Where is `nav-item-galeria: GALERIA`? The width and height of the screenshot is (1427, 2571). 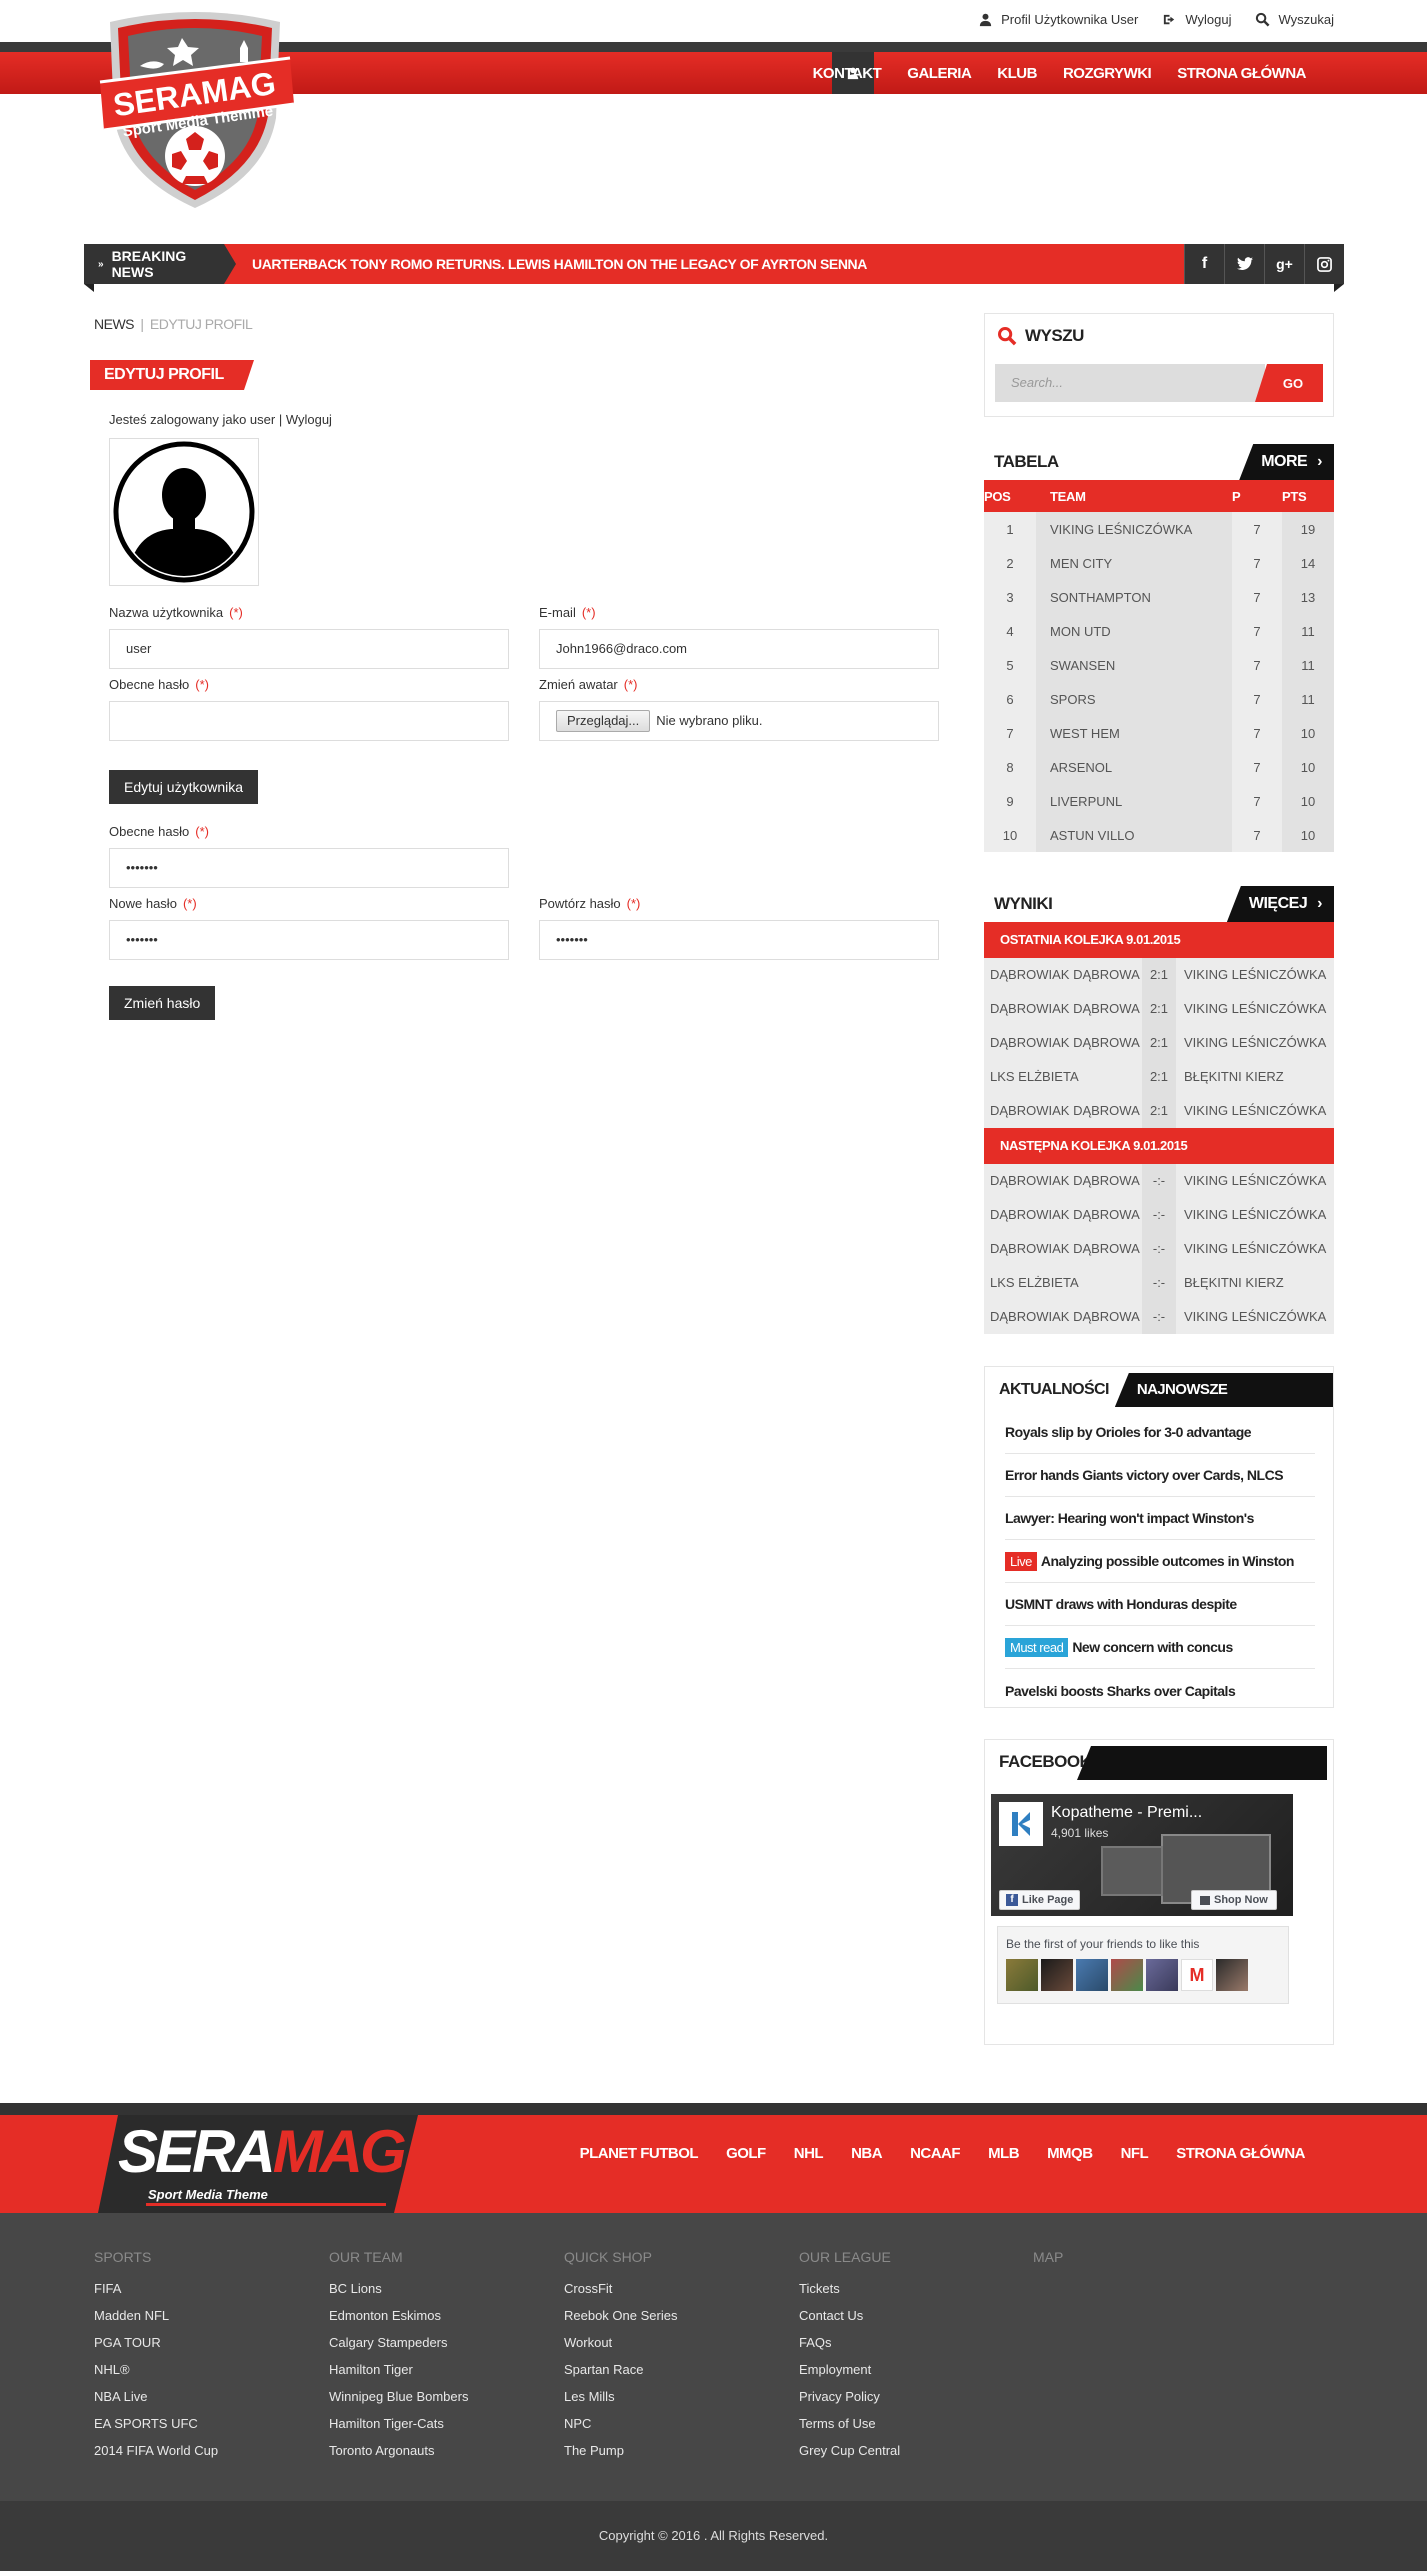 nav-item-galeria: GALERIA is located at coordinates (939, 73).